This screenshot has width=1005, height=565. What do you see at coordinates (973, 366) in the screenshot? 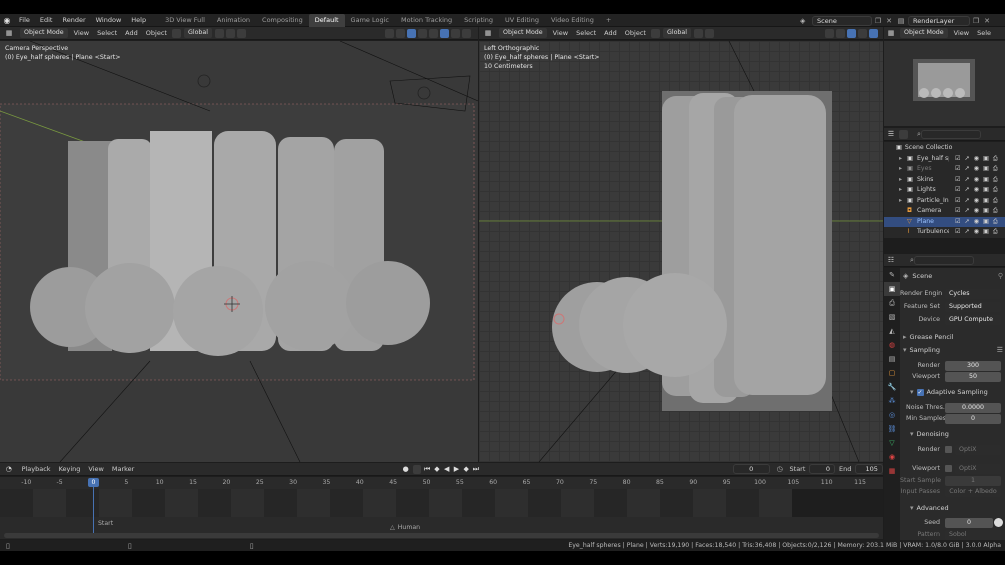
I see `render-samples-field: 300` at bounding box center [973, 366].